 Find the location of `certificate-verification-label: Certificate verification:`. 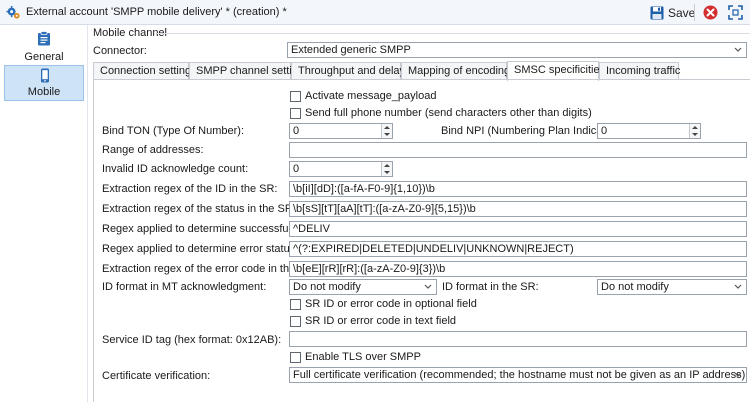

certificate-verification-label: Certificate verification: is located at coordinates (156, 376).